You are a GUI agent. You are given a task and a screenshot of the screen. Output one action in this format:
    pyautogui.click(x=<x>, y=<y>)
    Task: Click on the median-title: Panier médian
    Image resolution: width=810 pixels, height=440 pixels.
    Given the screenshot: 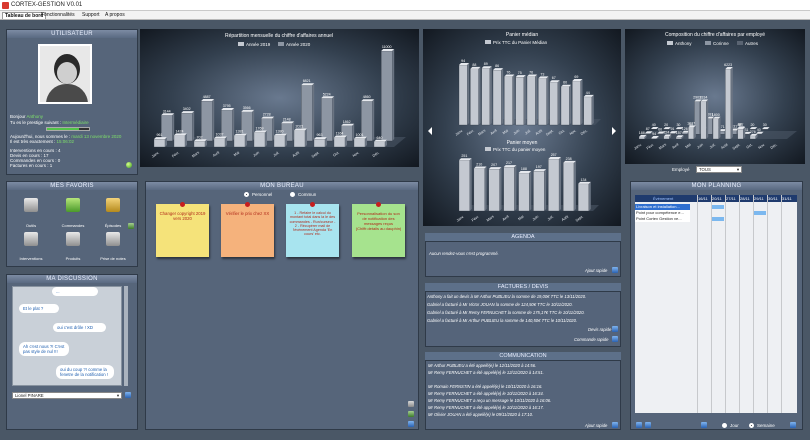 What is the action you would take?
    pyautogui.click(x=522, y=35)
    